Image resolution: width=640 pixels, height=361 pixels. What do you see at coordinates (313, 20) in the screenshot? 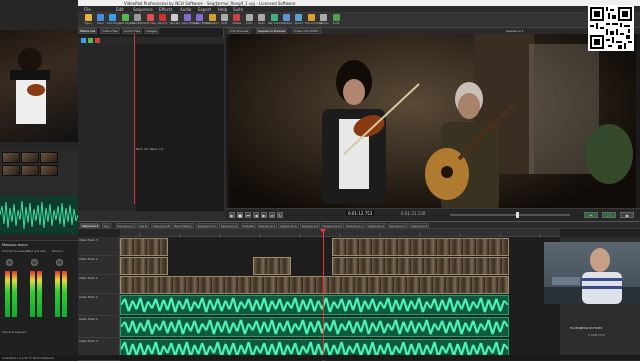
I see `export-movie-button: Export Movie` at bounding box center [313, 20].